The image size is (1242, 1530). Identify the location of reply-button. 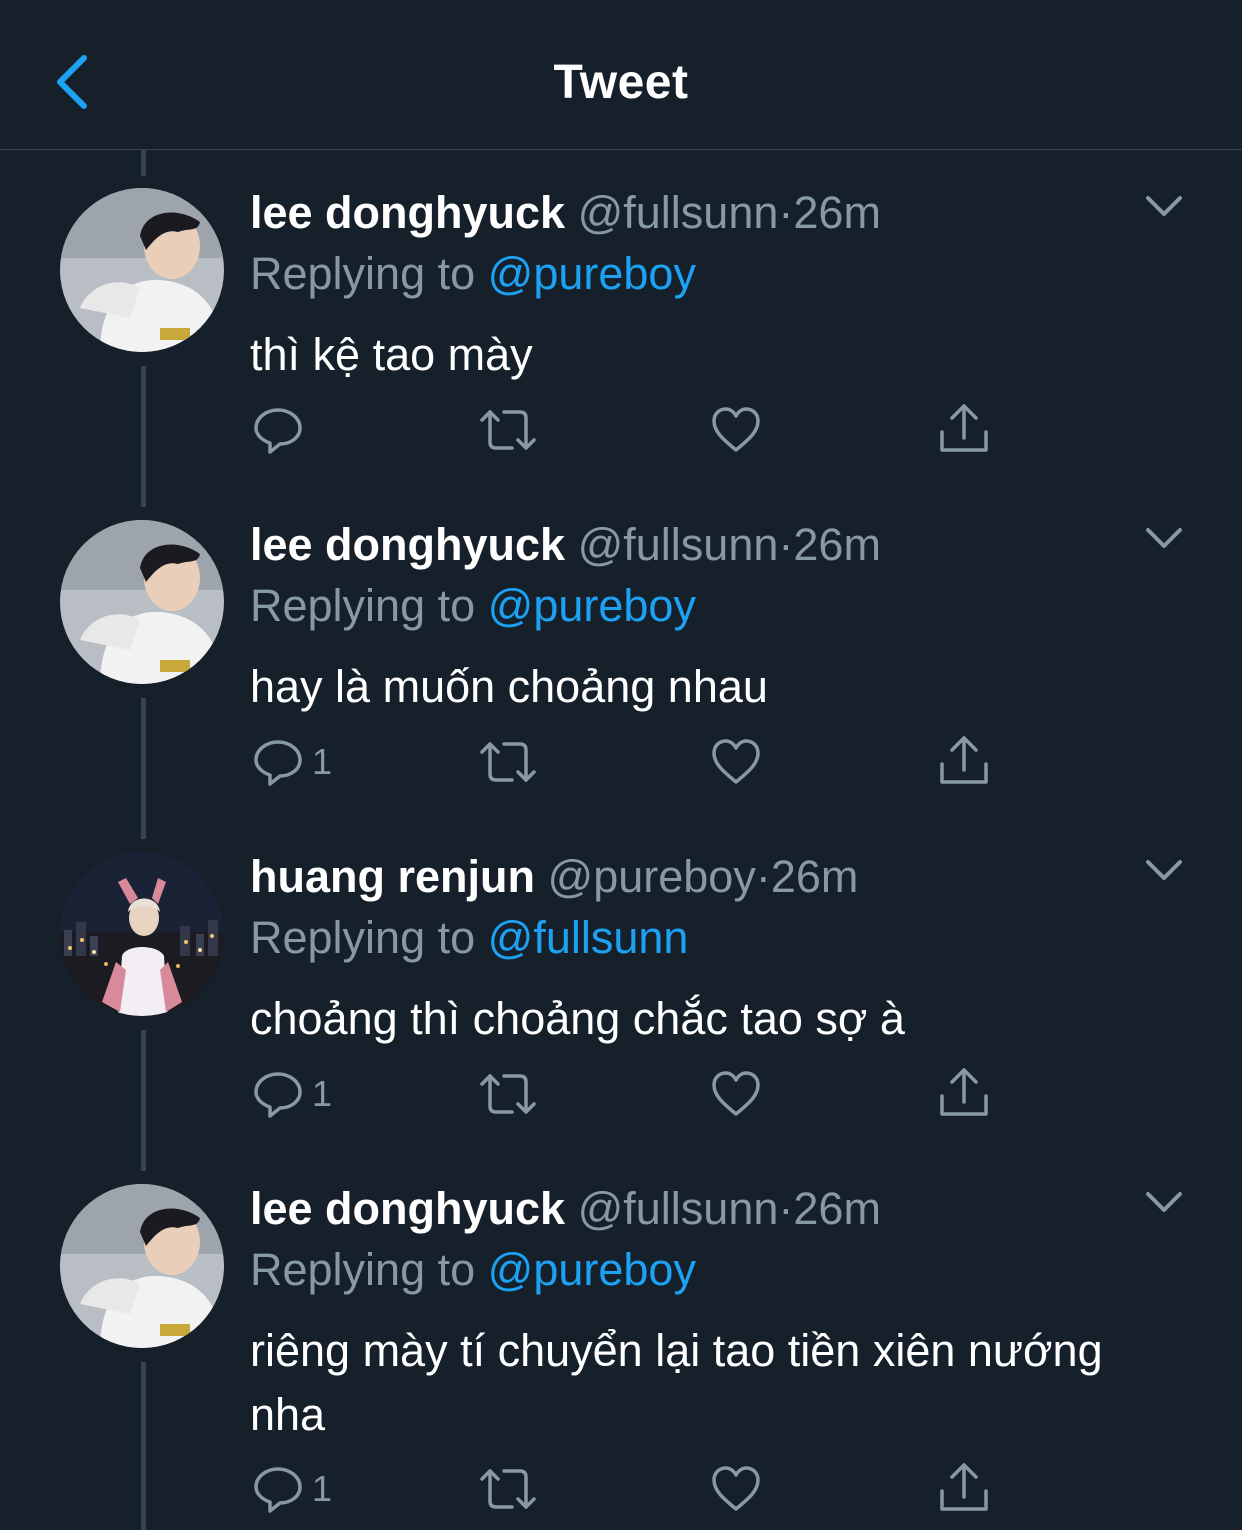
(278, 430).